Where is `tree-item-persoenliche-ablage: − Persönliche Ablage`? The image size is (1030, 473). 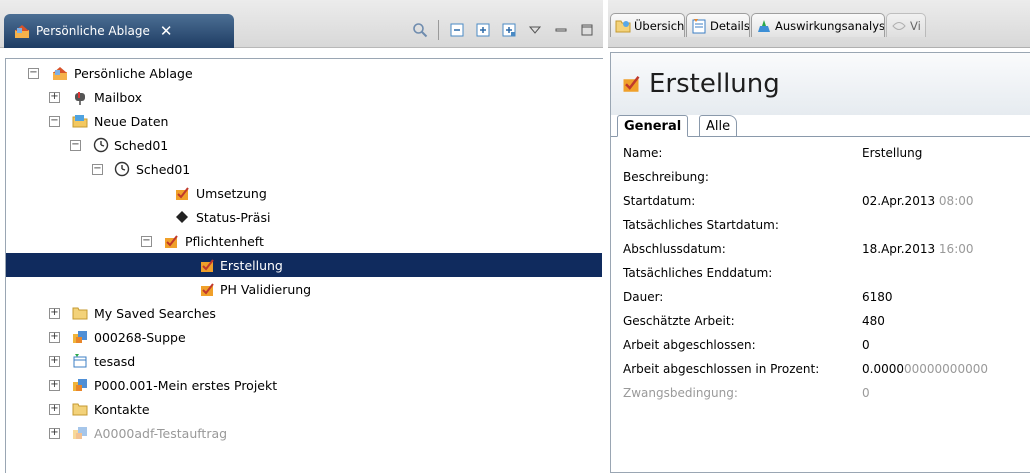 tree-item-persoenliche-ablage: − Persönliche Ablage is located at coordinates (304, 73).